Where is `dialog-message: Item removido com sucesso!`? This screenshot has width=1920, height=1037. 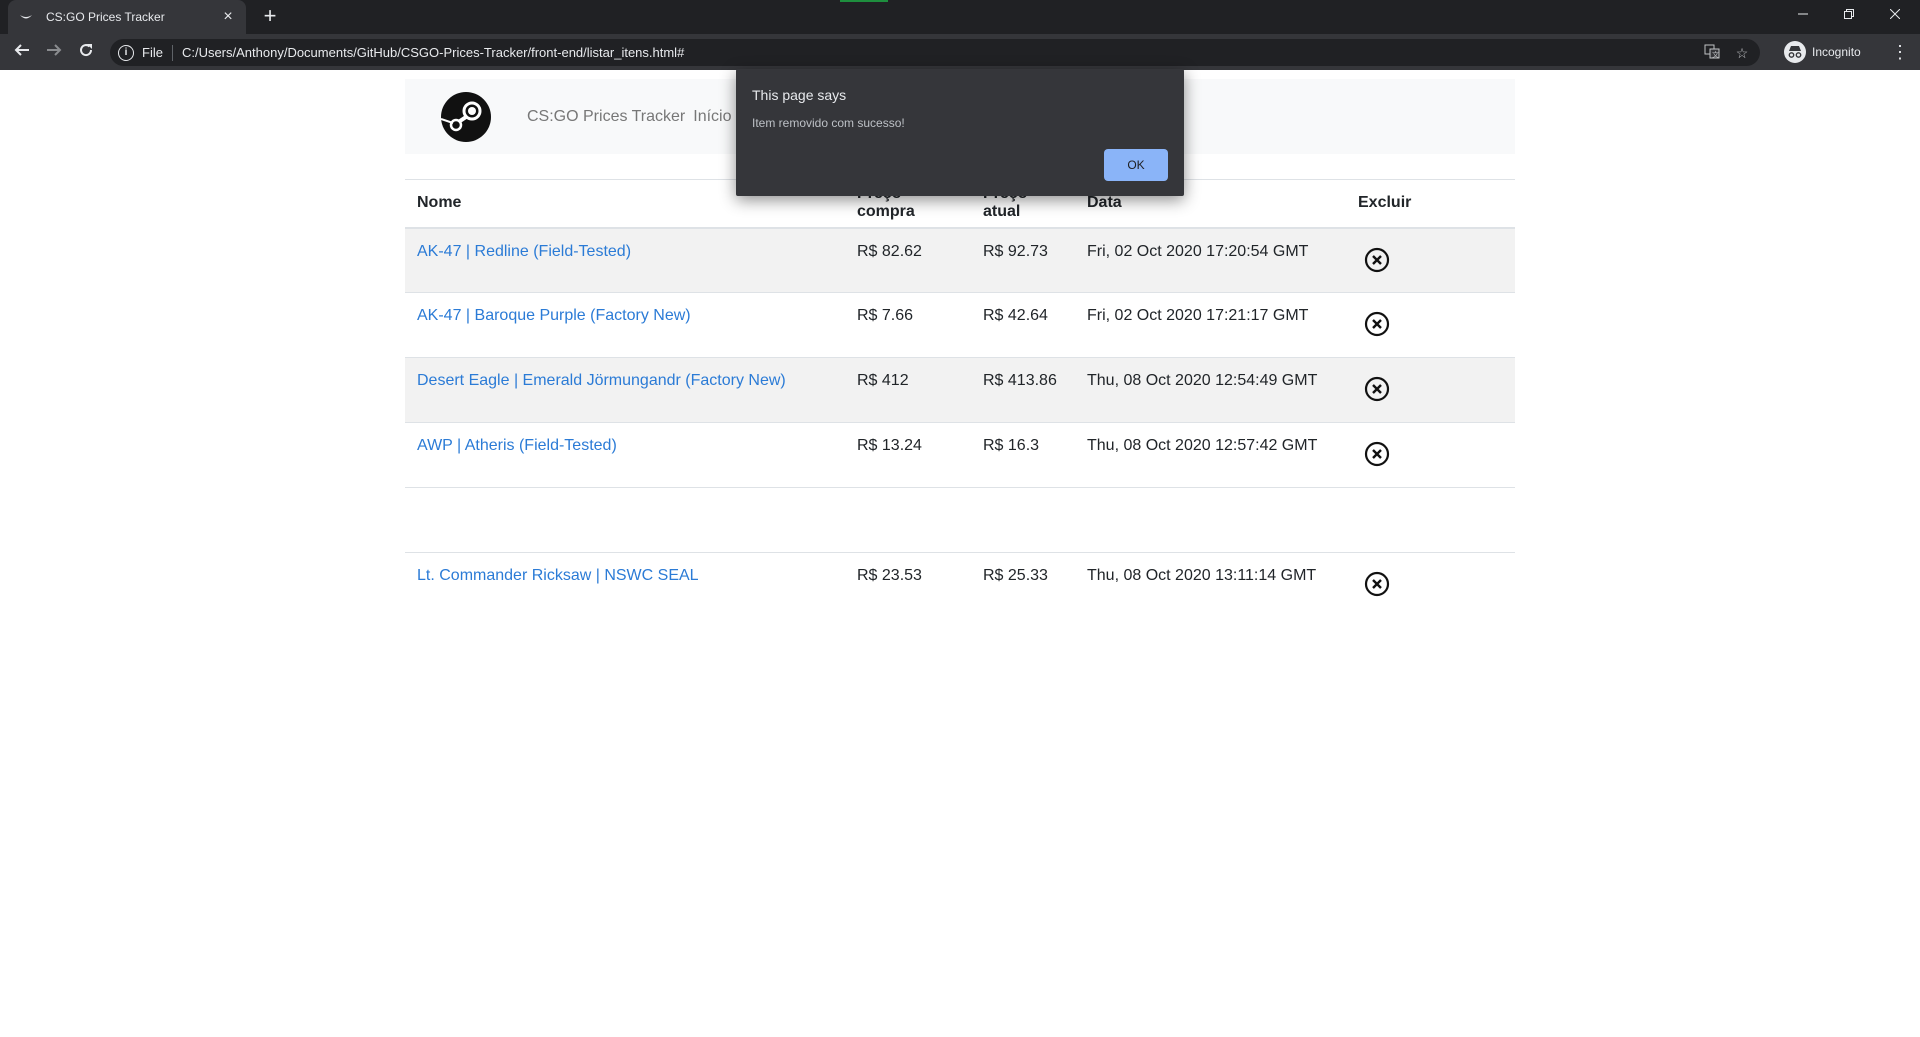
dialog-message: Item removido com sucesso! is located at coordinates (828, 123).